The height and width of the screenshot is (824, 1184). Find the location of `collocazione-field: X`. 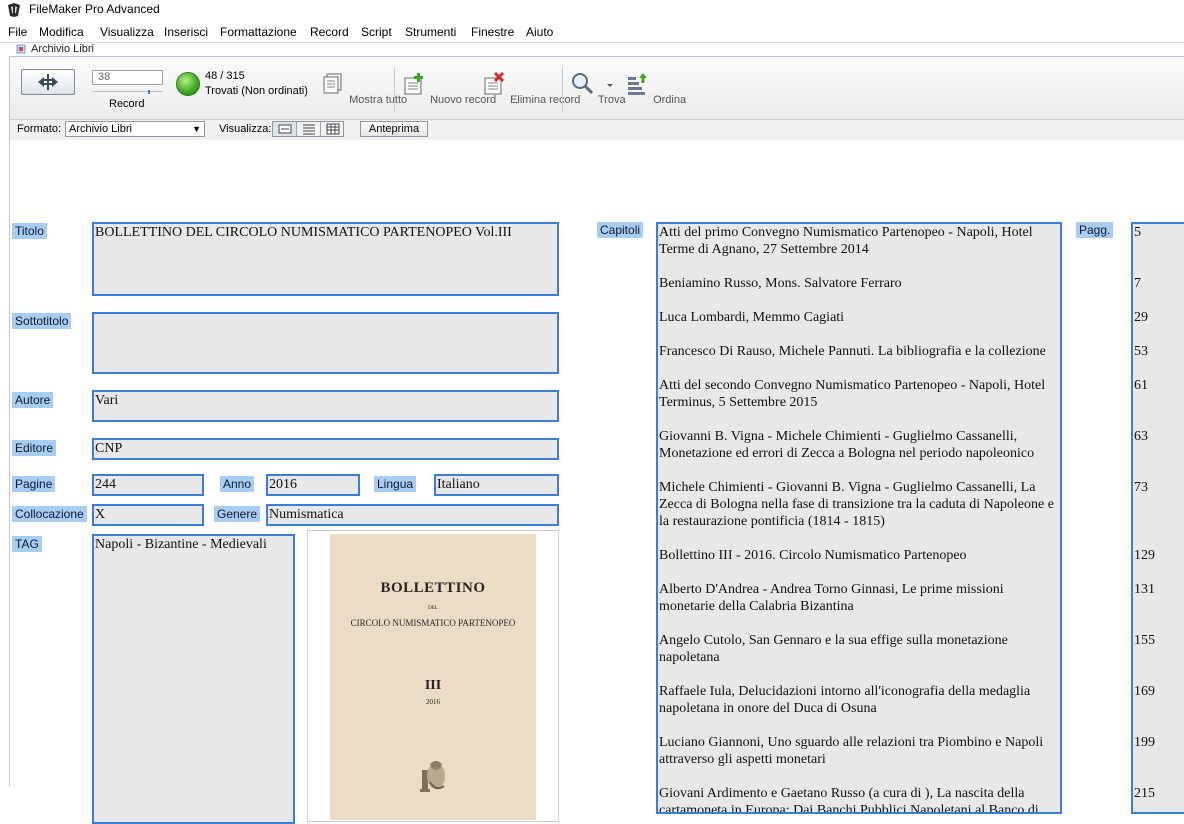

collocazione-field: X is located at coordinates (148, 515).